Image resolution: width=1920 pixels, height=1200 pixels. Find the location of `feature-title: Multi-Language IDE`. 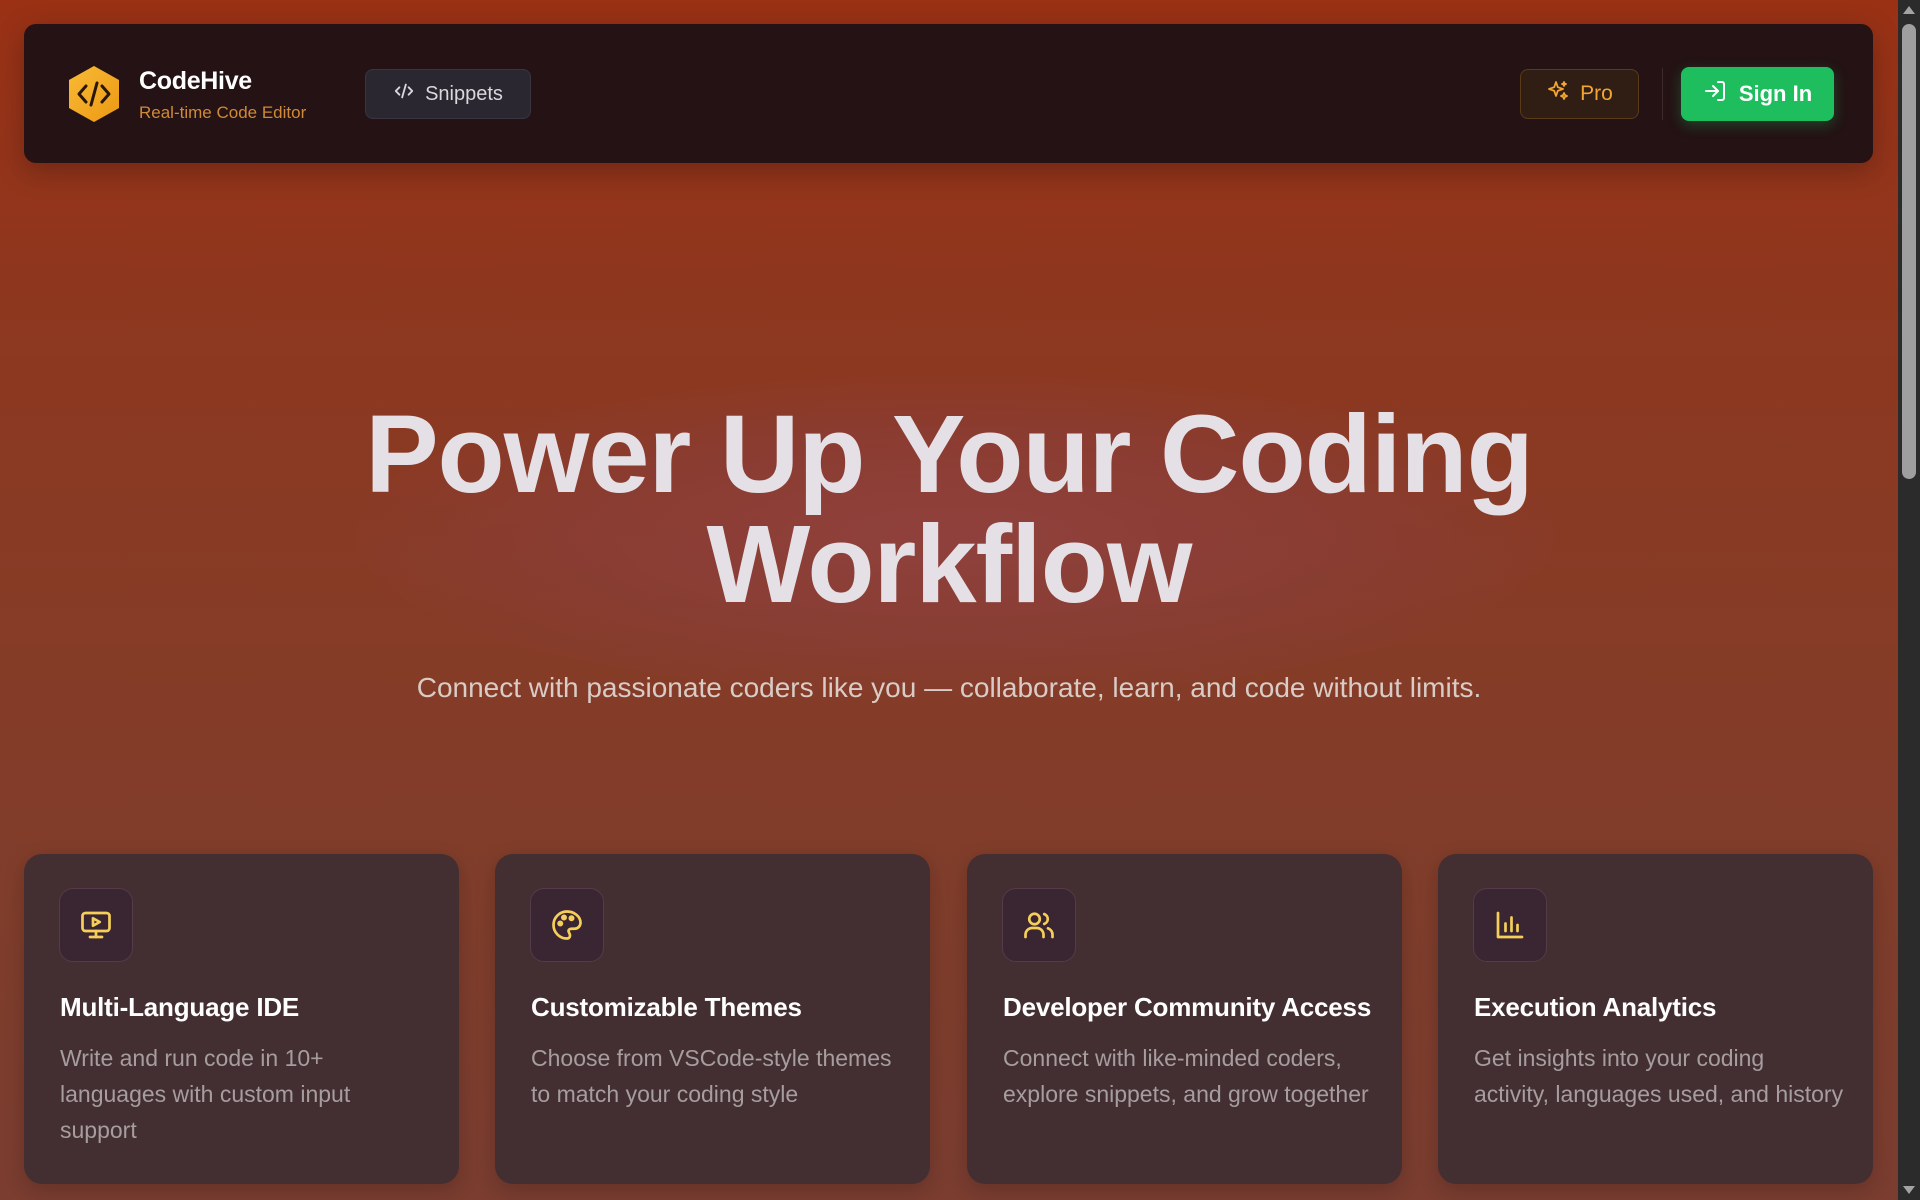

feature-title: Multi-Language IDE is located at coordinates (180, 1007).